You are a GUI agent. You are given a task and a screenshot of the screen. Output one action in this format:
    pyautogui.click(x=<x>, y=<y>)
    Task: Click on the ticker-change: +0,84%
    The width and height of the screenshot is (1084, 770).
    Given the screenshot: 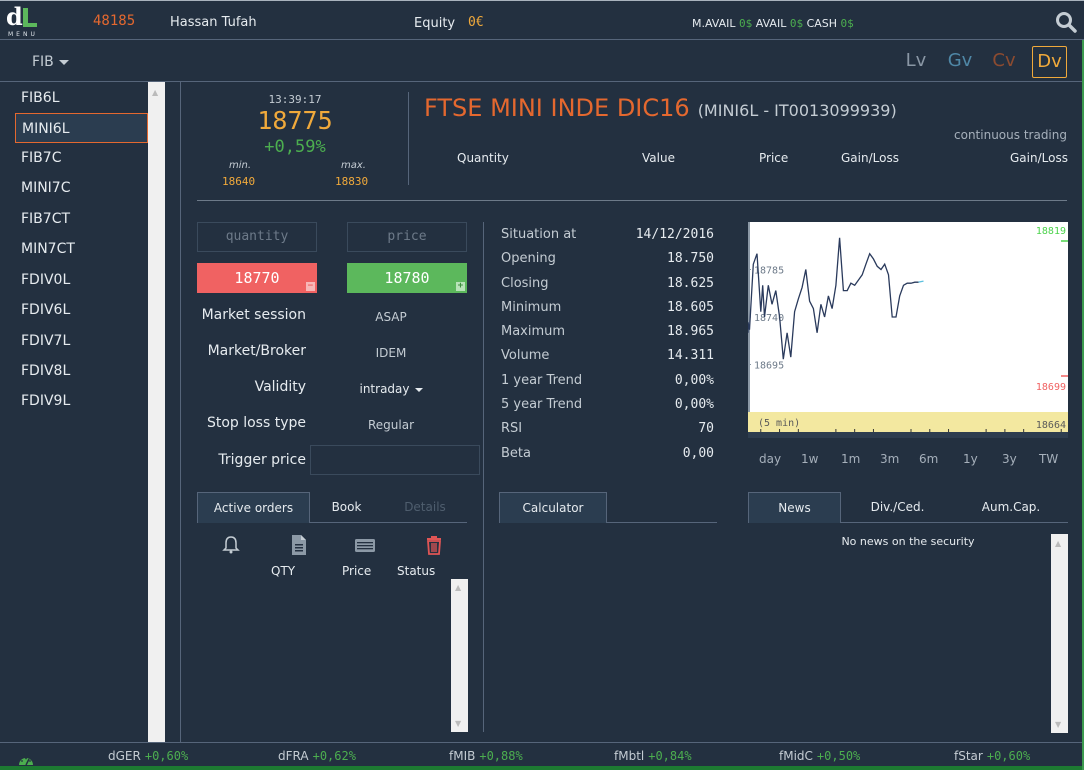 What is the action you would take?
    pyautogui.click(x=670, y=756)
    